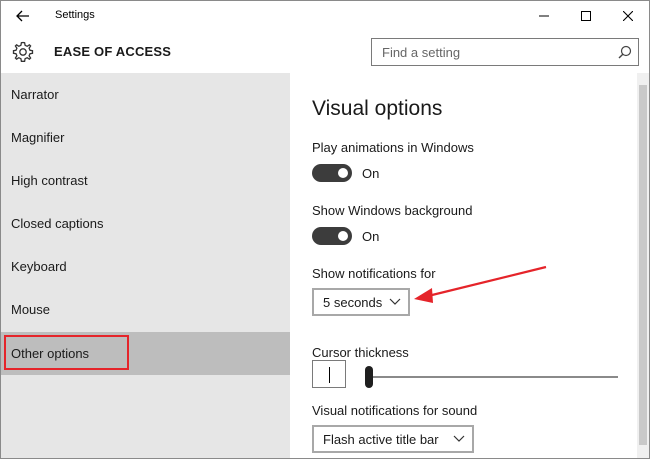 The width and height of the screenshot is (650, 459). Describe the element at coordinates (377, 108) in the screenshot. I see `section-title: Visual options` at that location.